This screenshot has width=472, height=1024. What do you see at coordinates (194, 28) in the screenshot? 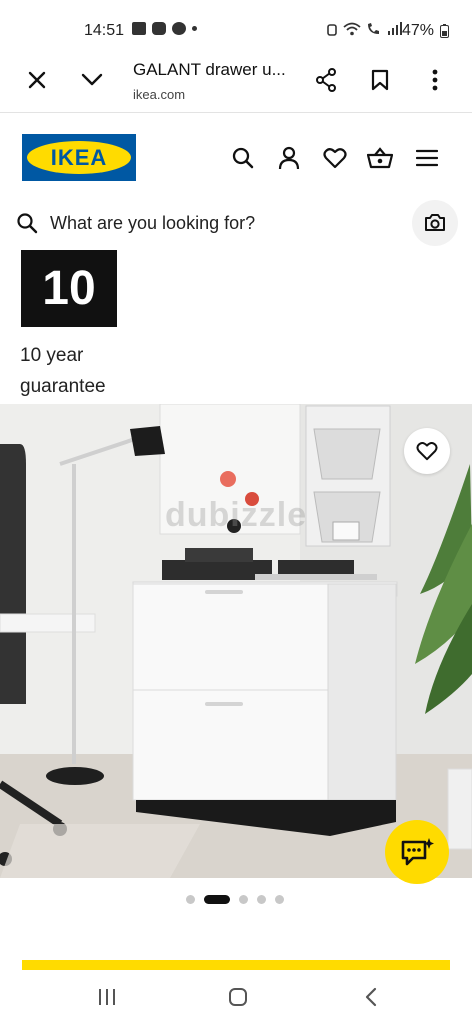
I see `more-notifications-icon` at bounding box center [194, 28].